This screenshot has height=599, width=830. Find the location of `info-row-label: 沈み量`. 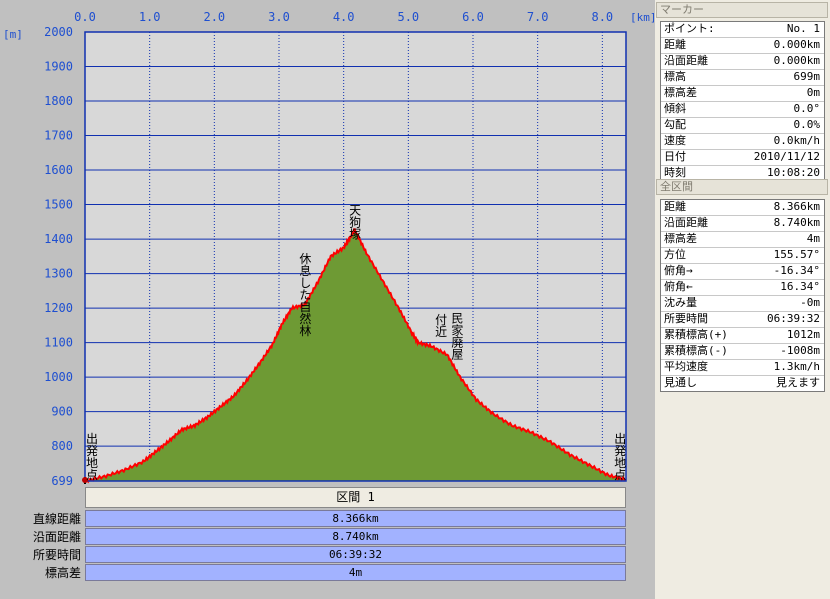

info-row-label: 沈み量 is located at coordinates (680, 302).